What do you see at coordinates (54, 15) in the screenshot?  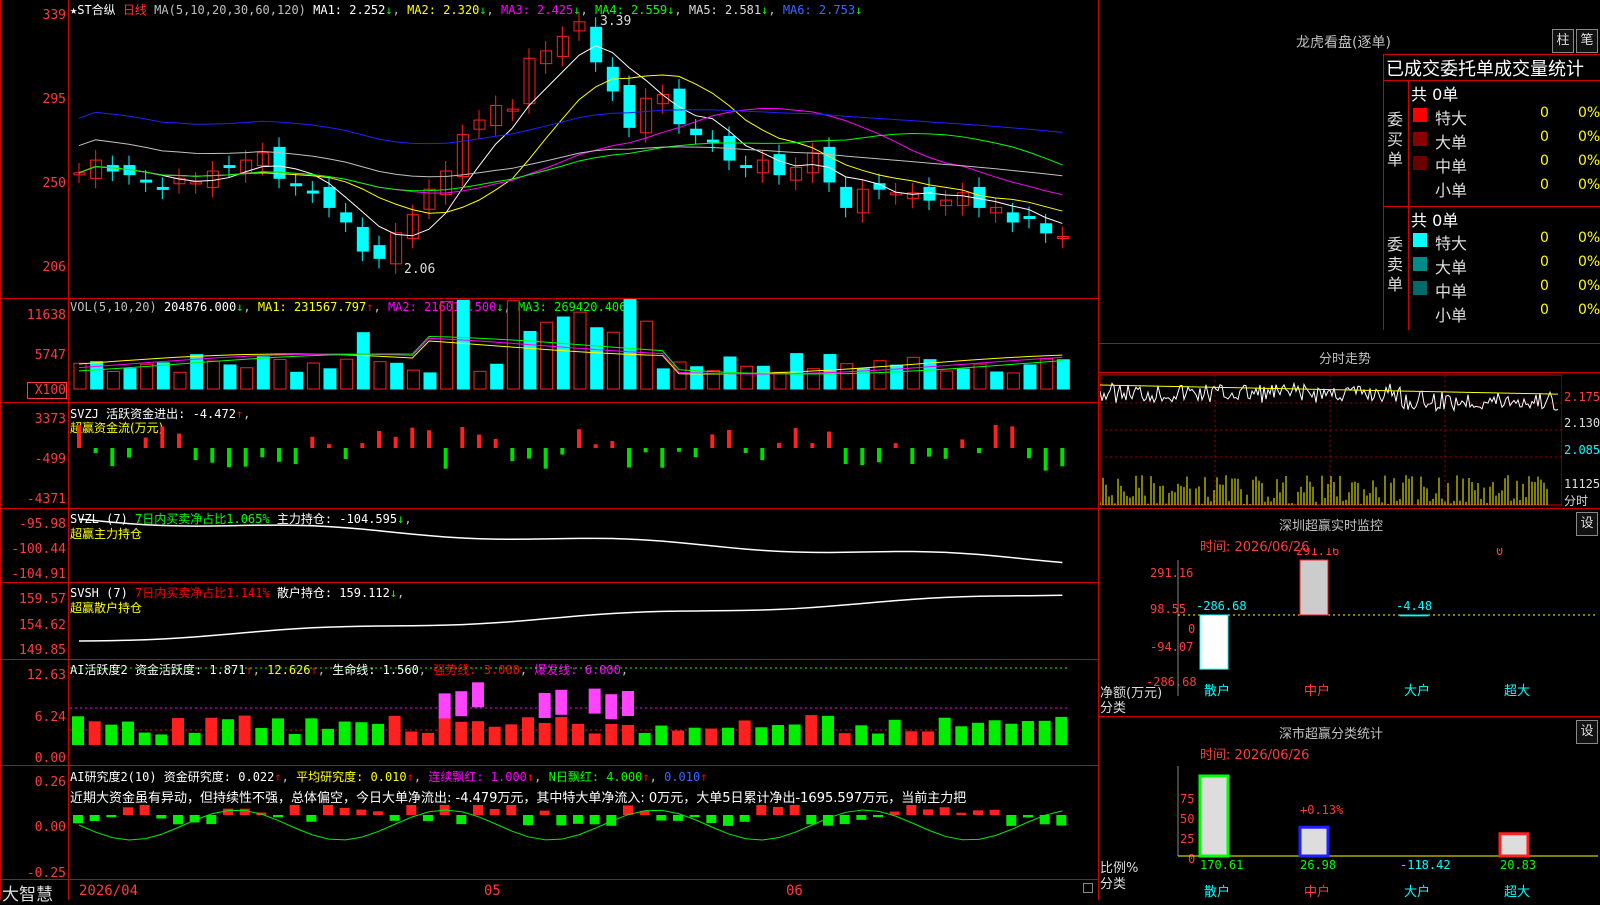 I see `price-axis-1: 339` at bounding box center [54, 15].